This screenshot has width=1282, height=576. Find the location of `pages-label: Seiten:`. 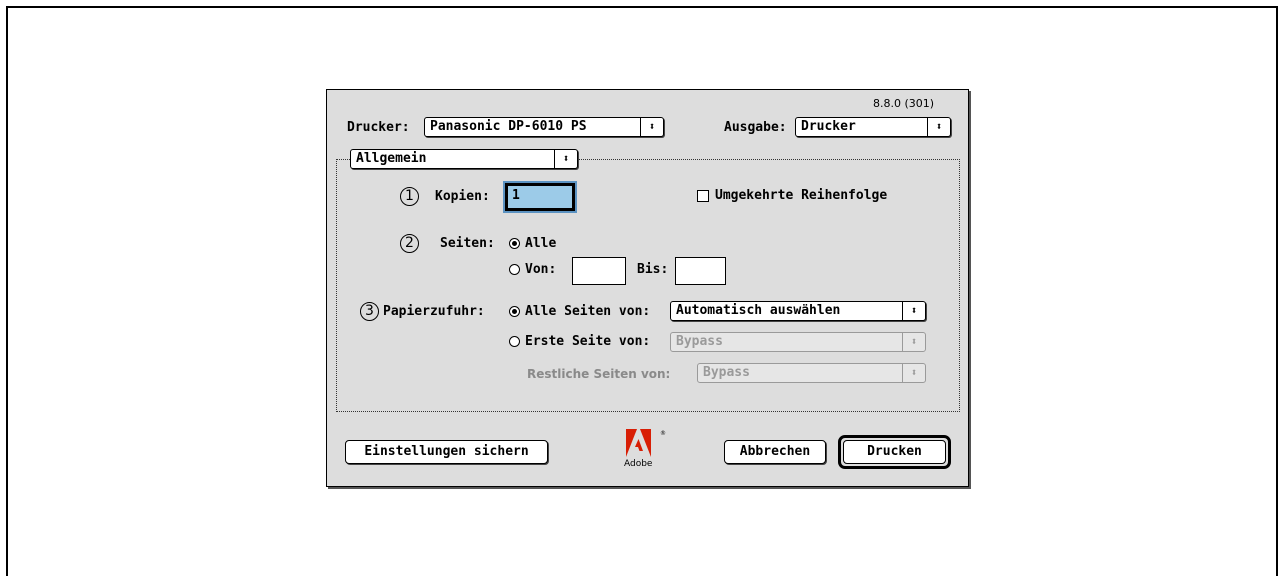

pages-label: Seiten: is located at coordinates (467, 243).